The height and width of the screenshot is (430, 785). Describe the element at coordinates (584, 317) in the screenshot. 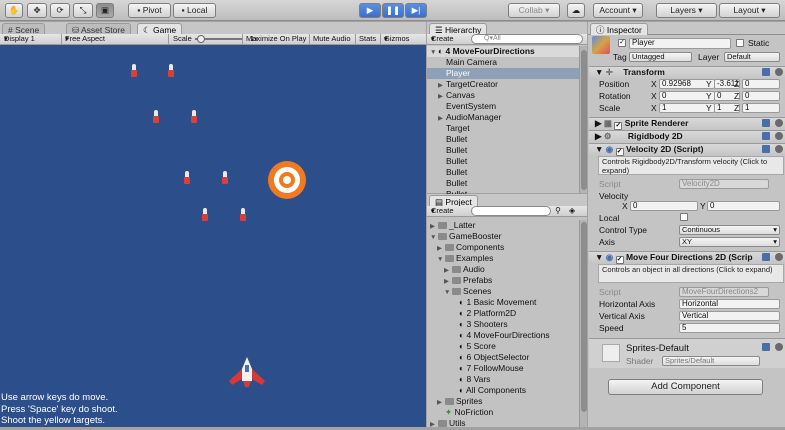

I see `project-scroll-thumb` at that location.